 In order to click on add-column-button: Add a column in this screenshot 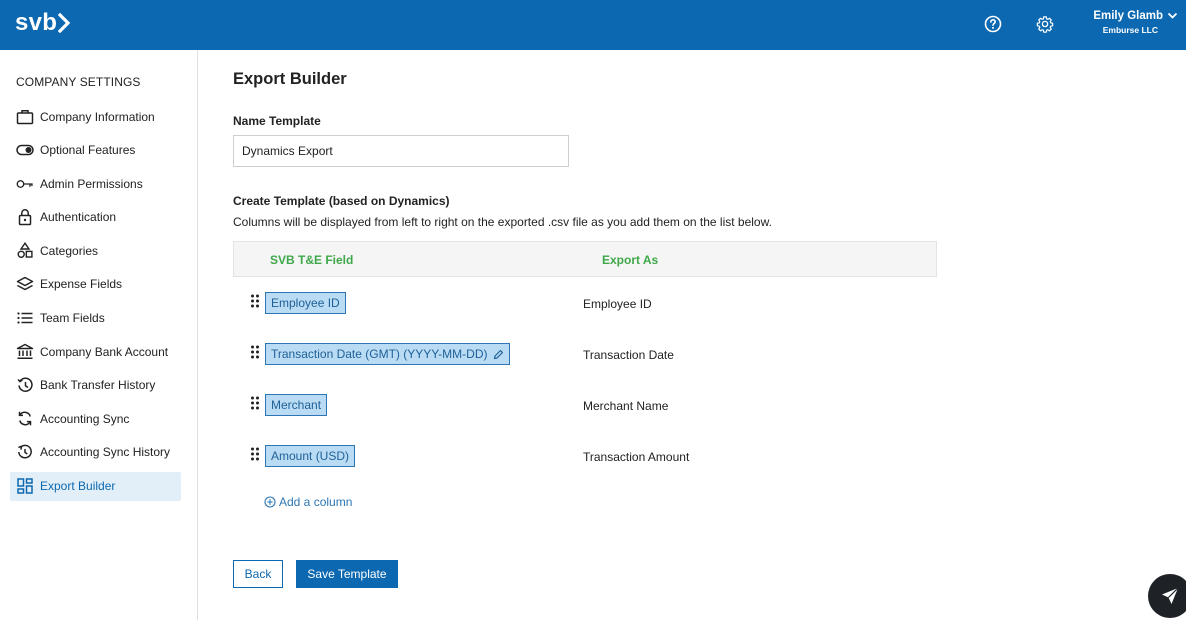, I will do `click(308, 502)`.